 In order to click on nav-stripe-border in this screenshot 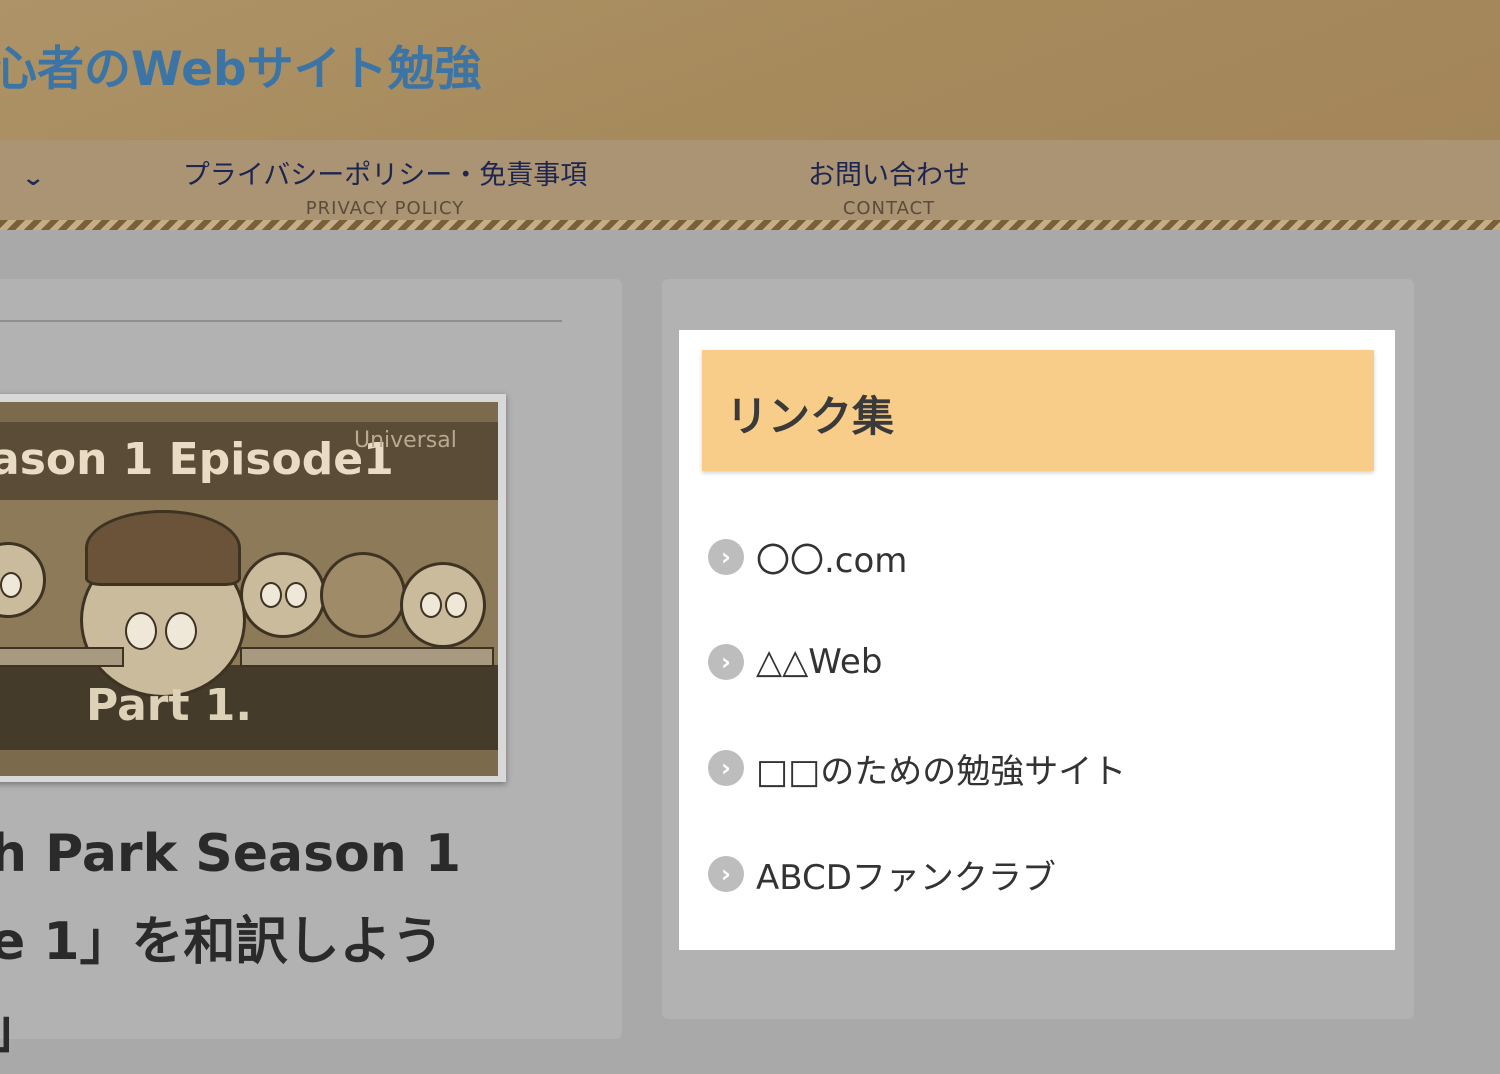, I will do `click(750, 225)`.